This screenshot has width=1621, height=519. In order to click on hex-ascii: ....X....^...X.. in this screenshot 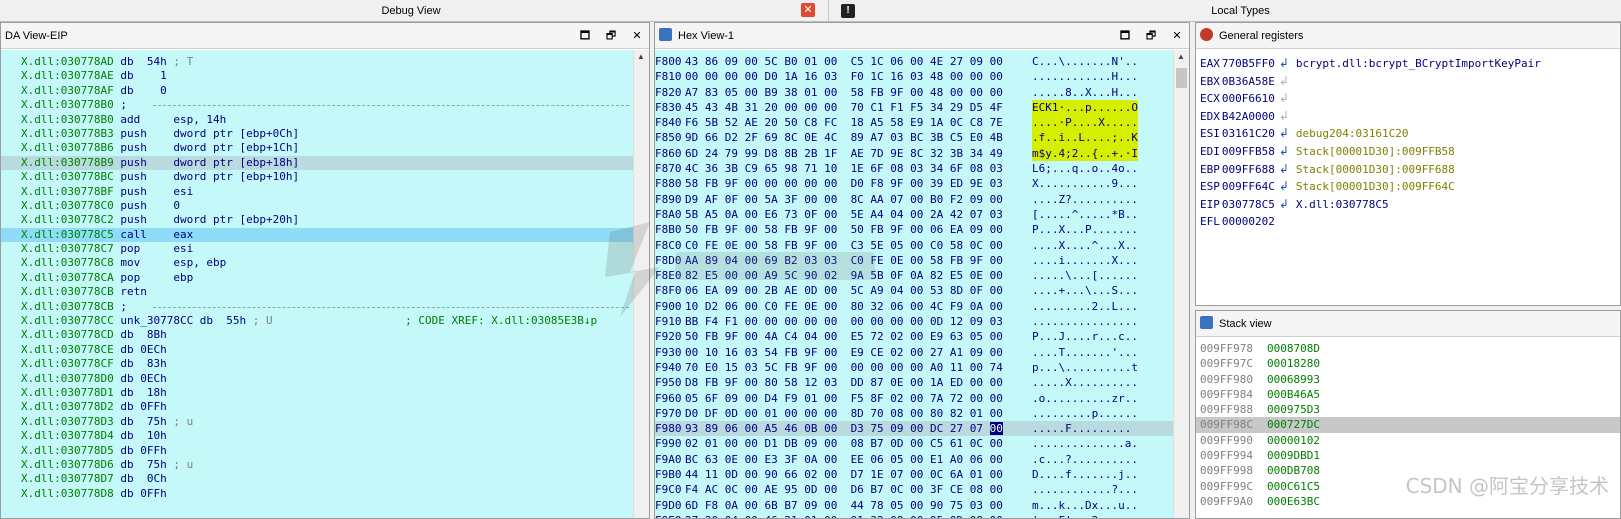, I will do `click(1085, 245)`.